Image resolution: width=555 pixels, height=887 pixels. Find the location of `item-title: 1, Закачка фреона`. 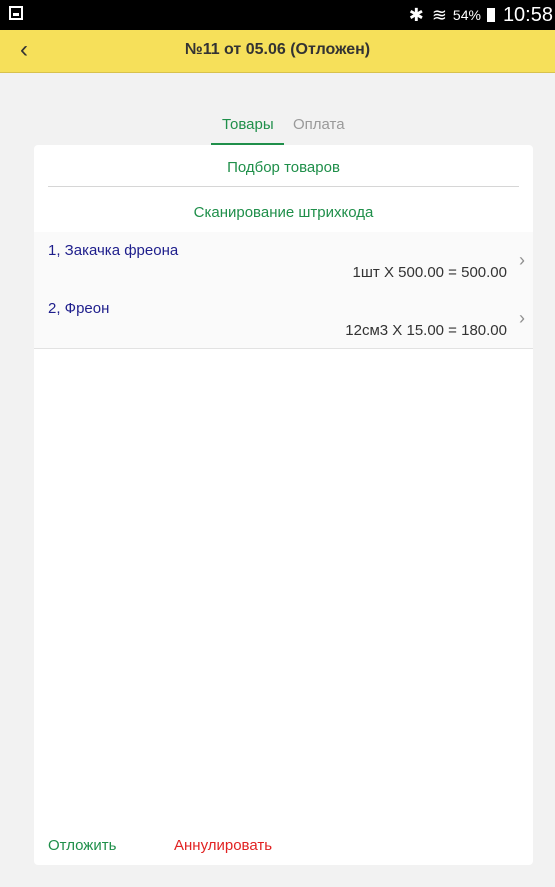

item-title: 1, Закачка фреона is located at coordinates (113, 250).